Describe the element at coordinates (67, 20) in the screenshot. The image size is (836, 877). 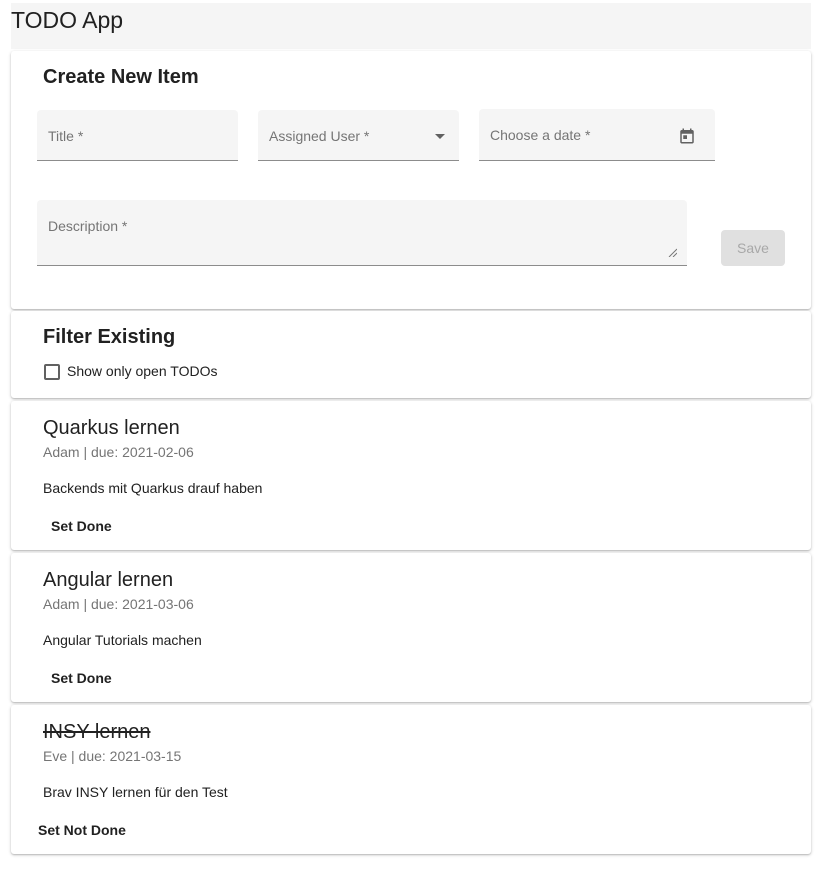
I see `app-title: TODO App` at that location.